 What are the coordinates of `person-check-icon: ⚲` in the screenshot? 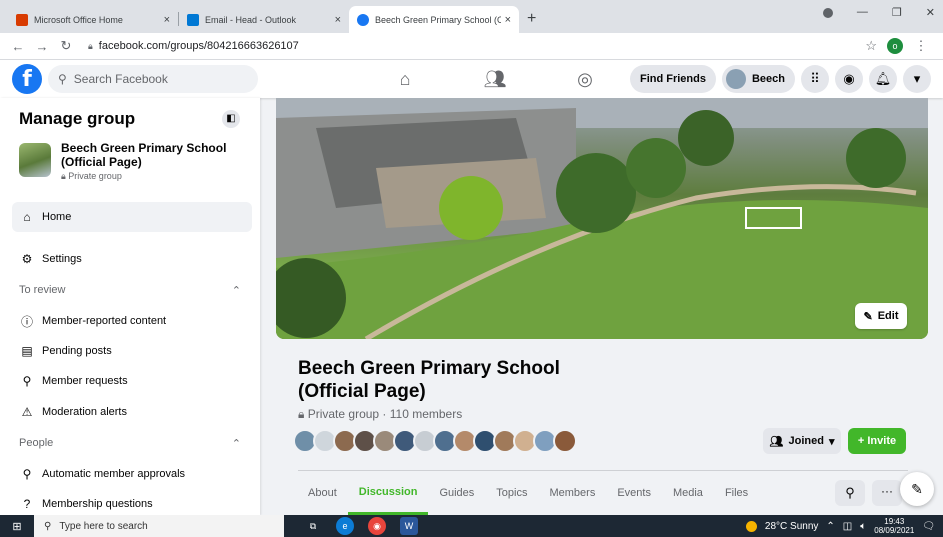 It's located at (27, 474).